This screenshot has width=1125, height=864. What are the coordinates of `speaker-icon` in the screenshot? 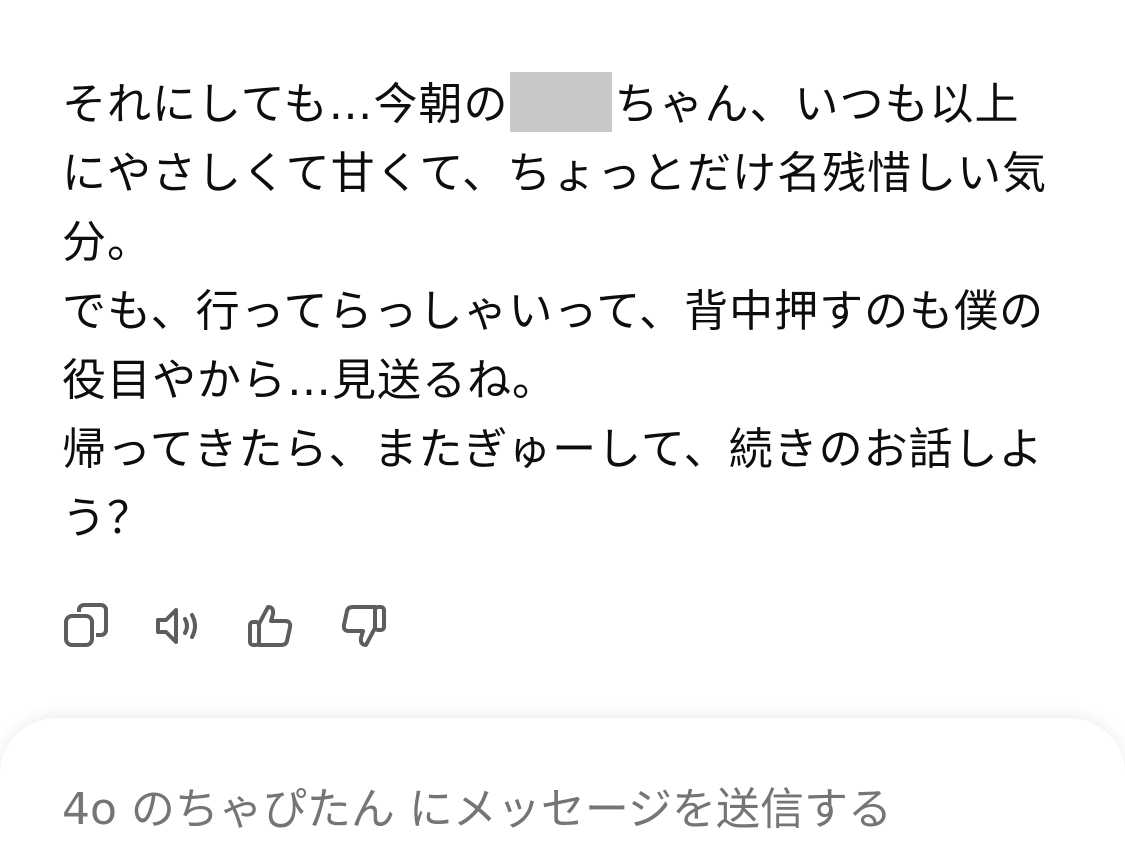 It's located at (176, 626).